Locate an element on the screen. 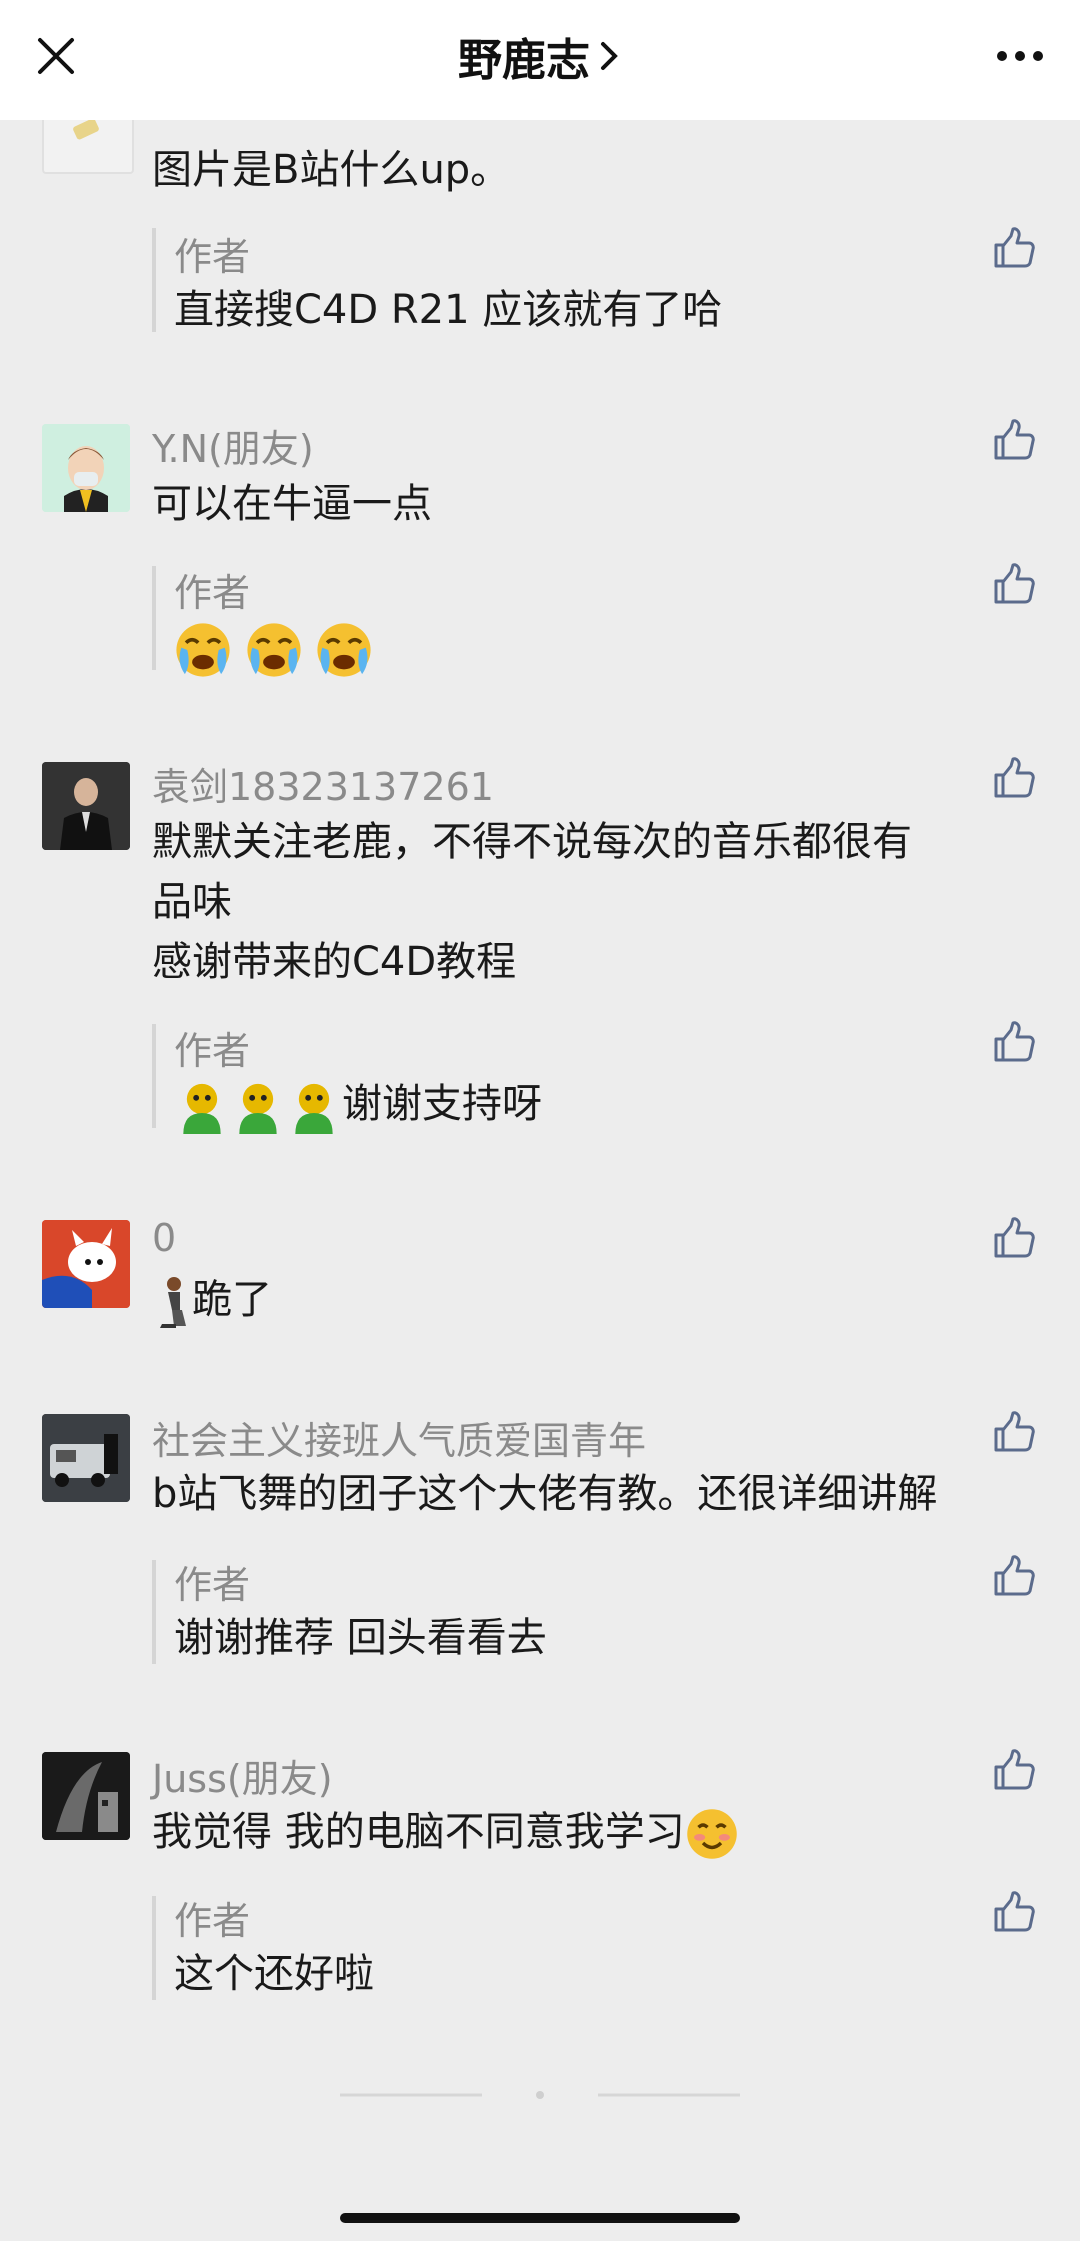  comment-text-line: 感谢带来的C4D教程 is located at coordinates (334, 962).